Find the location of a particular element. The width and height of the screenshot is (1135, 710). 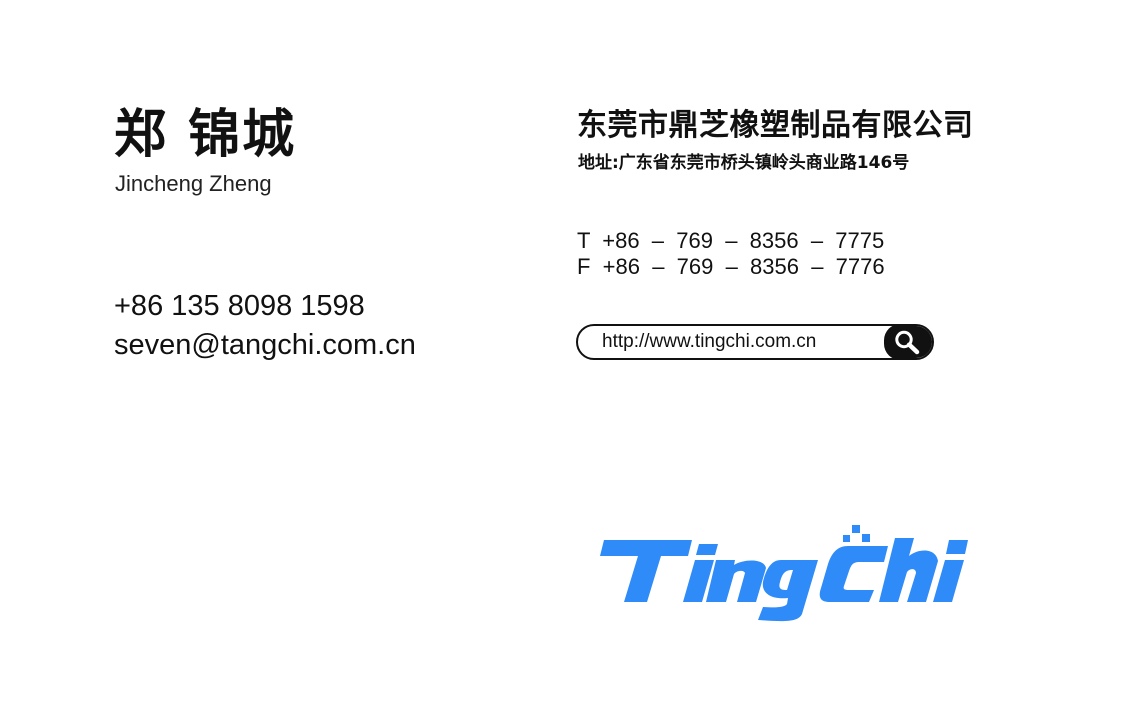

company-name: 东莞市鼎芝橡塑制品有限公司 is located at coordinates (775, 125).